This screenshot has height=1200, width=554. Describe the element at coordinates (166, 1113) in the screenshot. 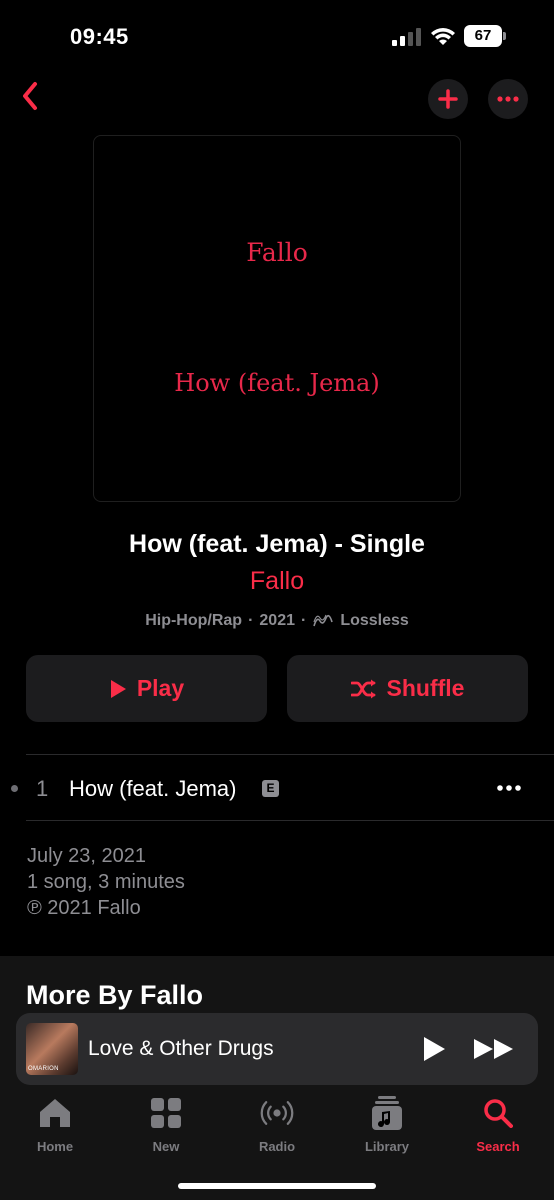

I see `grid-icon` at that location.